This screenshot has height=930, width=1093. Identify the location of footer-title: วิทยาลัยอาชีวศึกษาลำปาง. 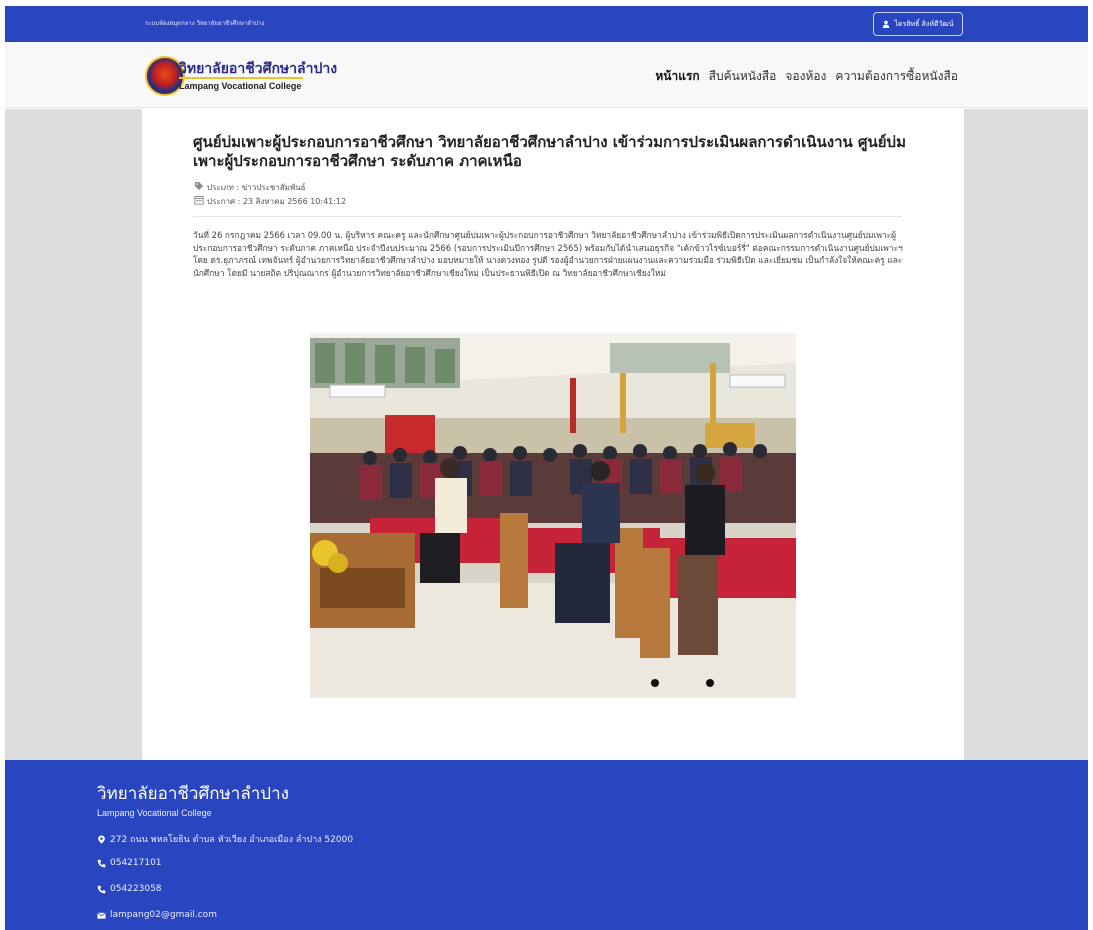
(193, 794).